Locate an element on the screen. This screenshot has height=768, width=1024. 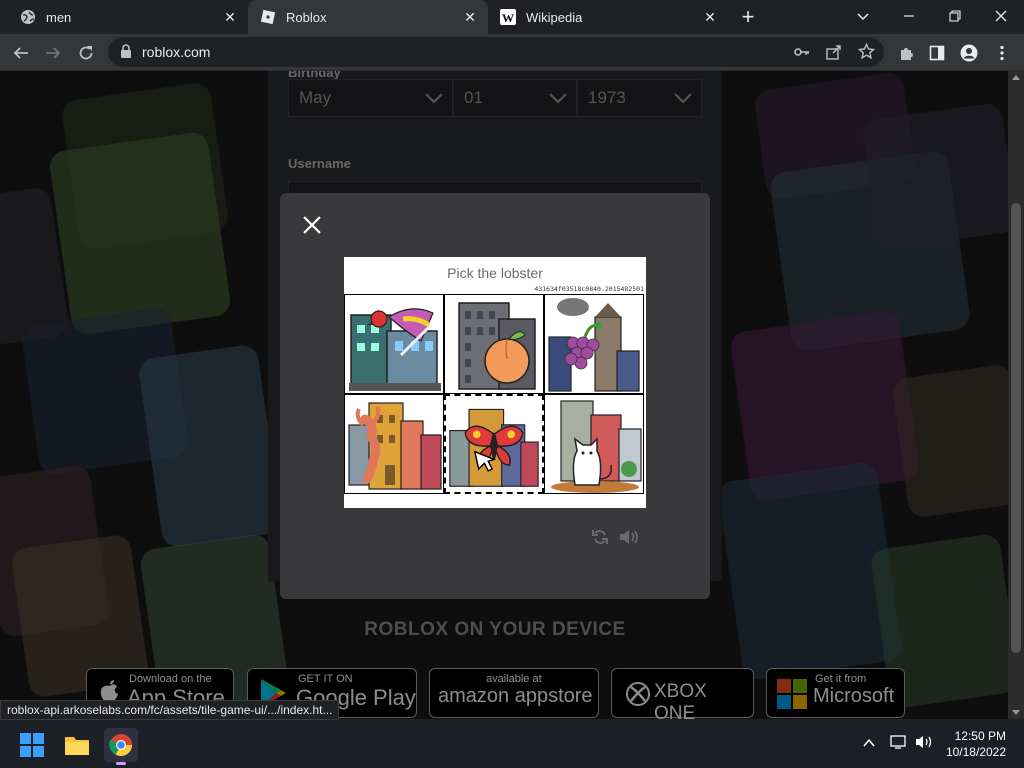
close-window-icon is located at coordinates (1001, 16).